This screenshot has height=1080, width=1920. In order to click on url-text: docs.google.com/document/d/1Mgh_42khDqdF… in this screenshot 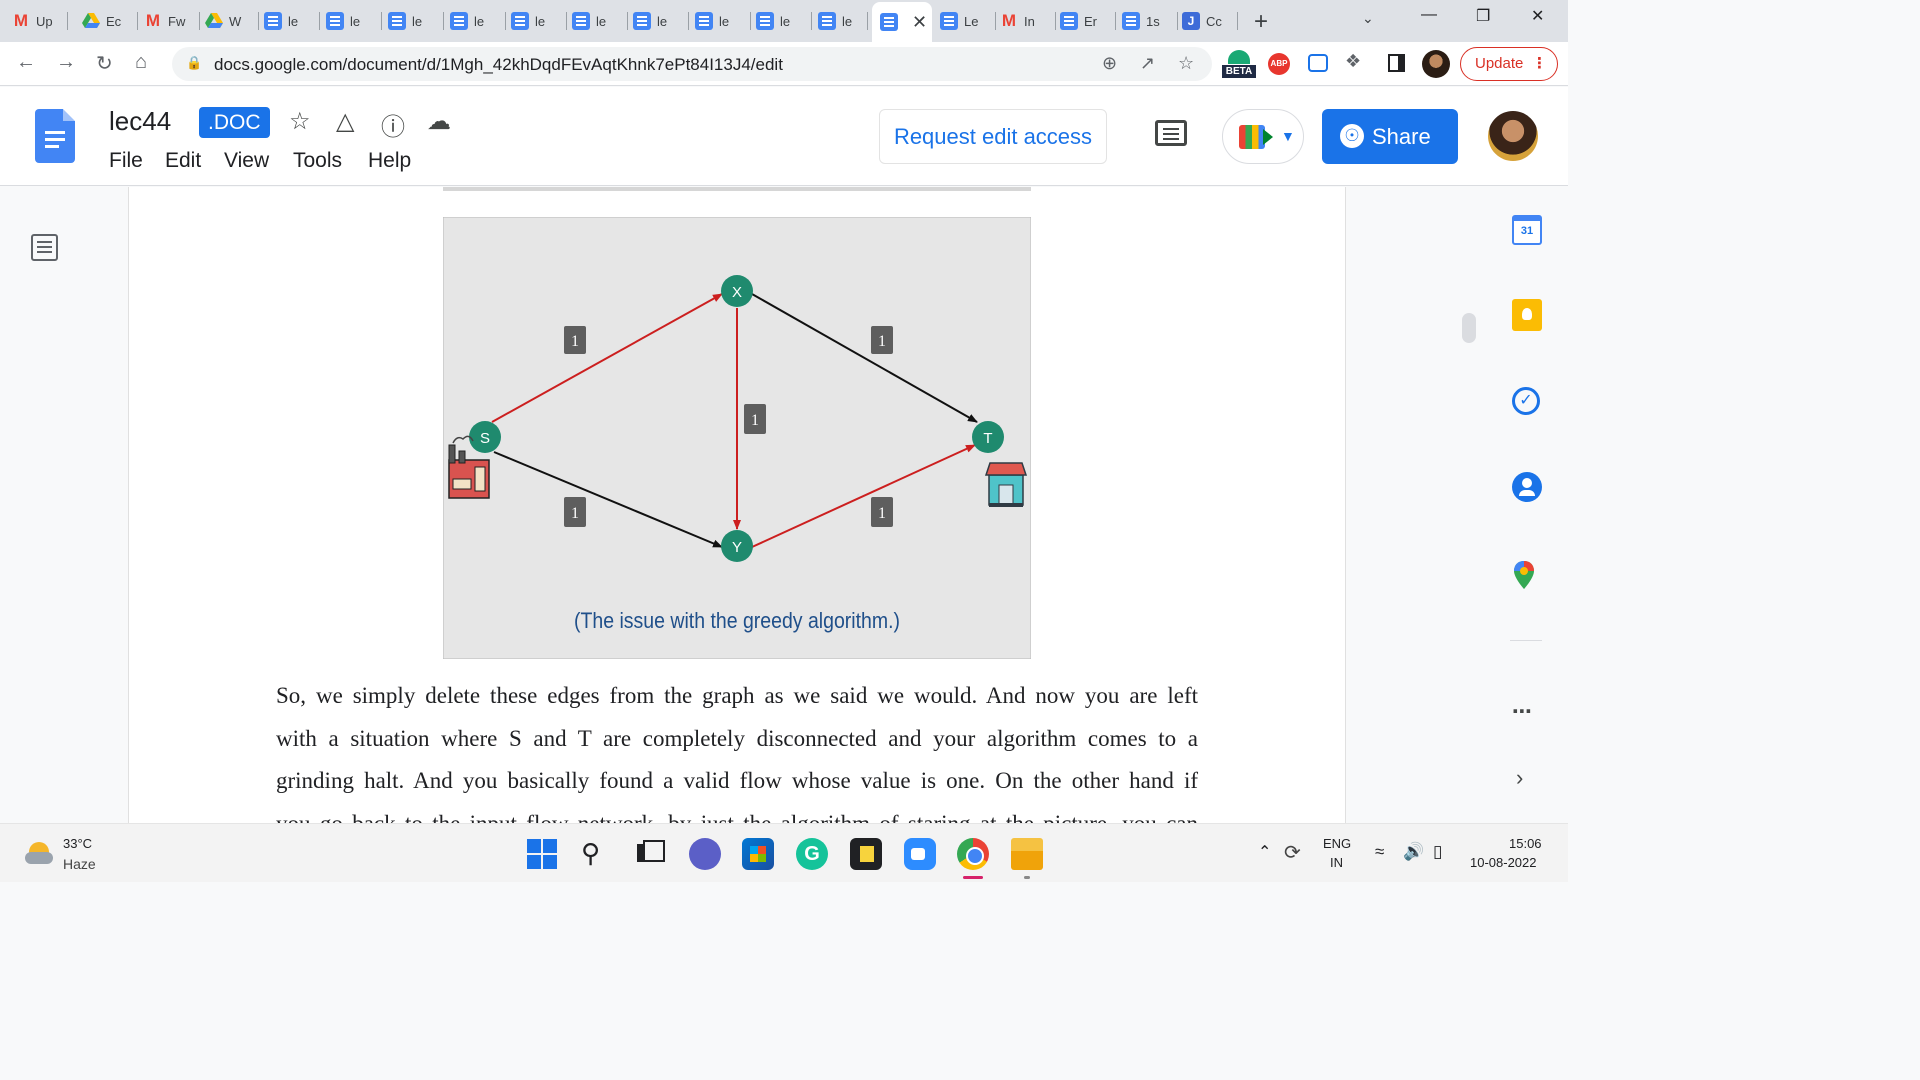, I will do `click(498, 65)`.